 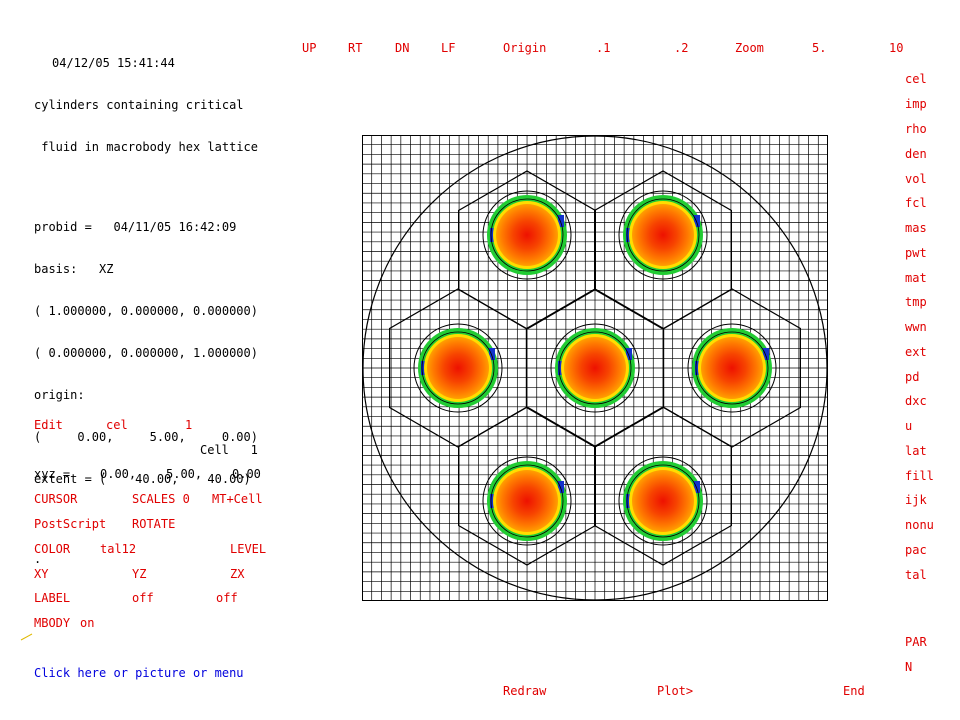 What do you see at coordinates (41, 574) in the screenshot?
I see `xy-button: XY` at bounding box center [41, 574].